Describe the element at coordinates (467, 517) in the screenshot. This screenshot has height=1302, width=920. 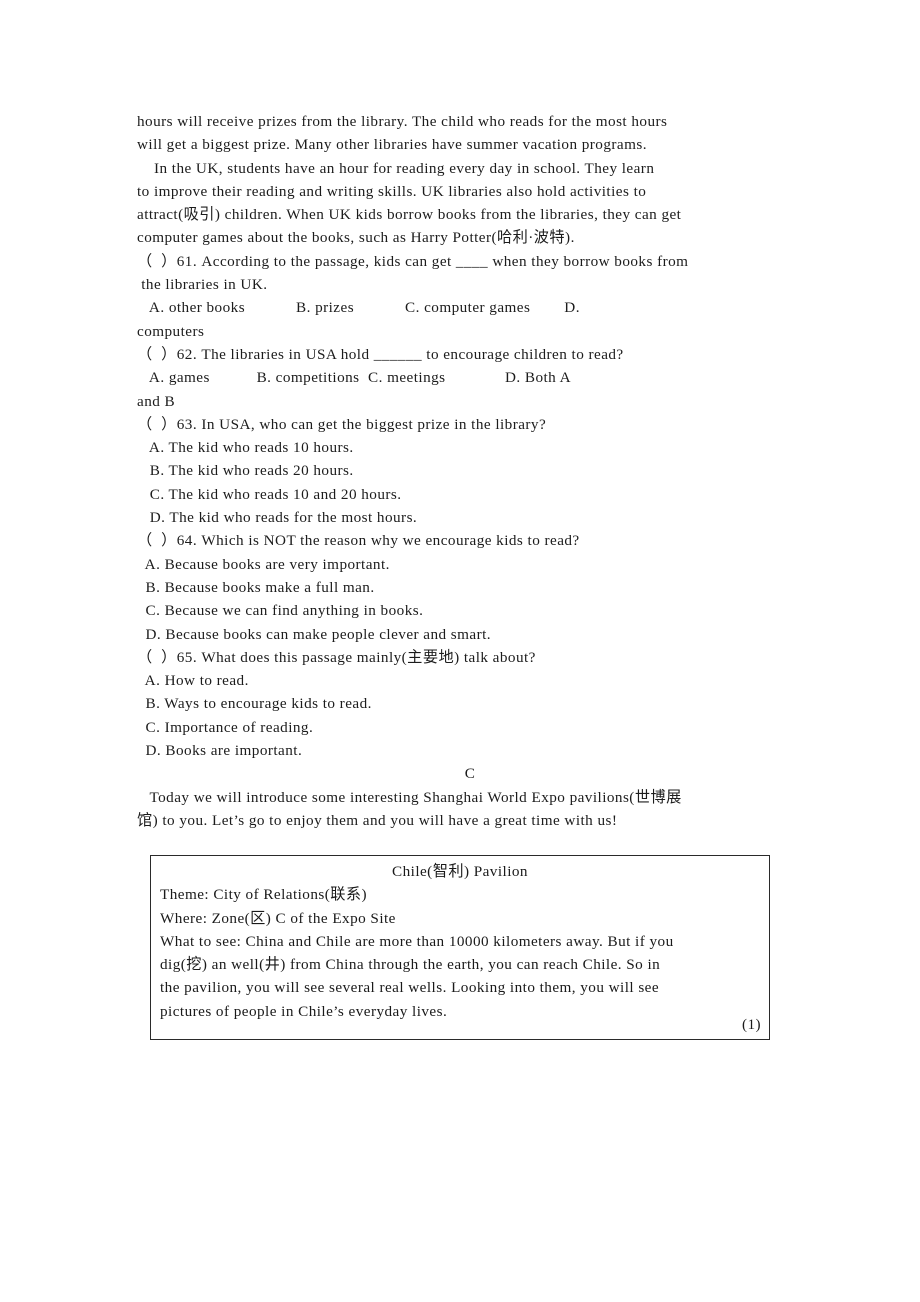
I see `question-option-line: D. The kid who reads for the most hours.` at that location.